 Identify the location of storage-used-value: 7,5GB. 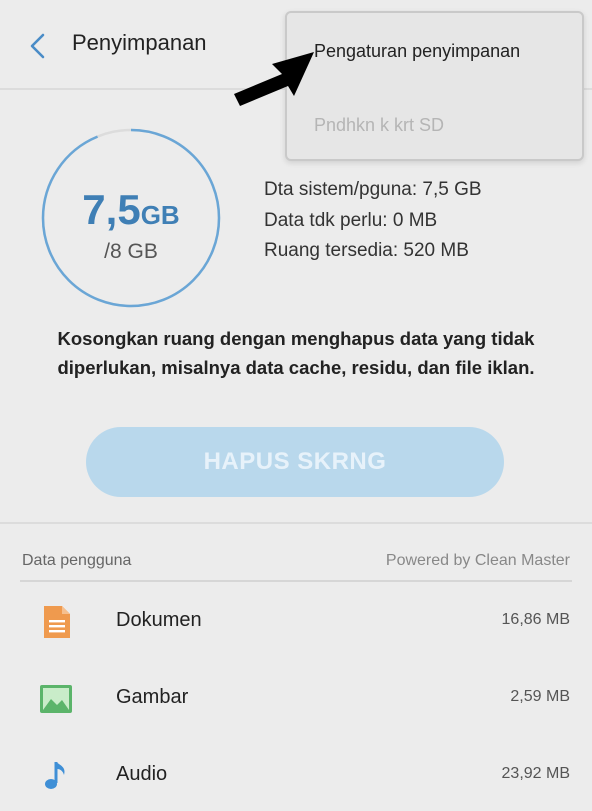
(131, 210).